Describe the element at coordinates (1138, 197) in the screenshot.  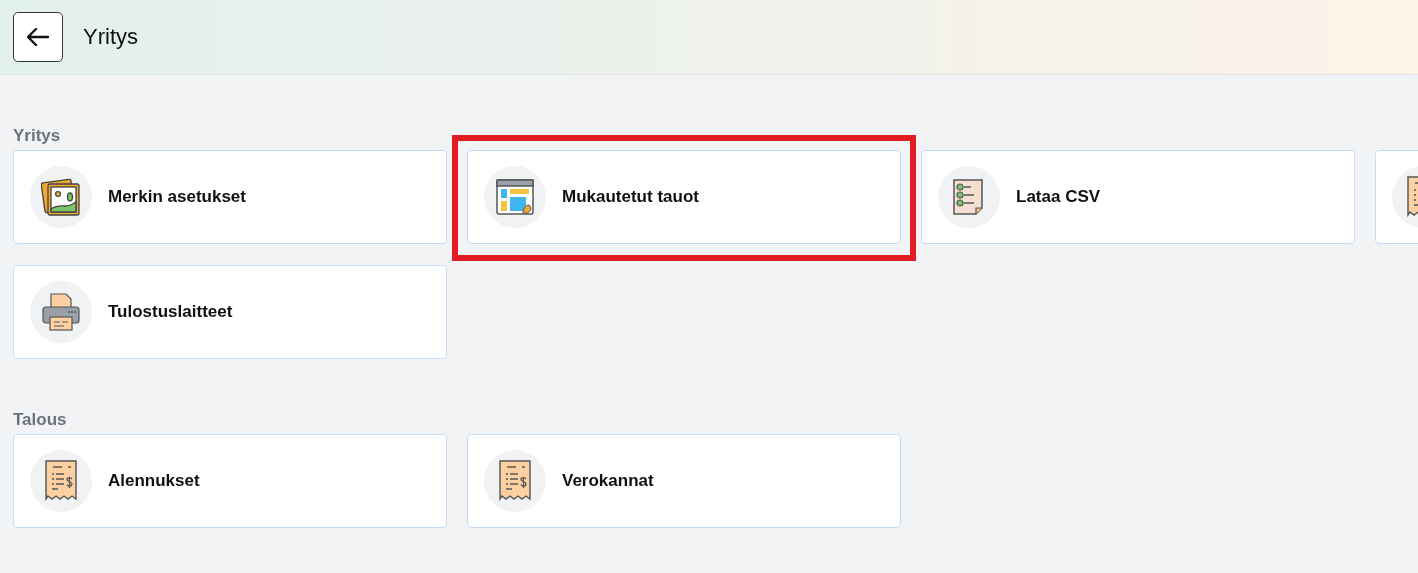
I see `settings-card: Lataa CSV` at that location.